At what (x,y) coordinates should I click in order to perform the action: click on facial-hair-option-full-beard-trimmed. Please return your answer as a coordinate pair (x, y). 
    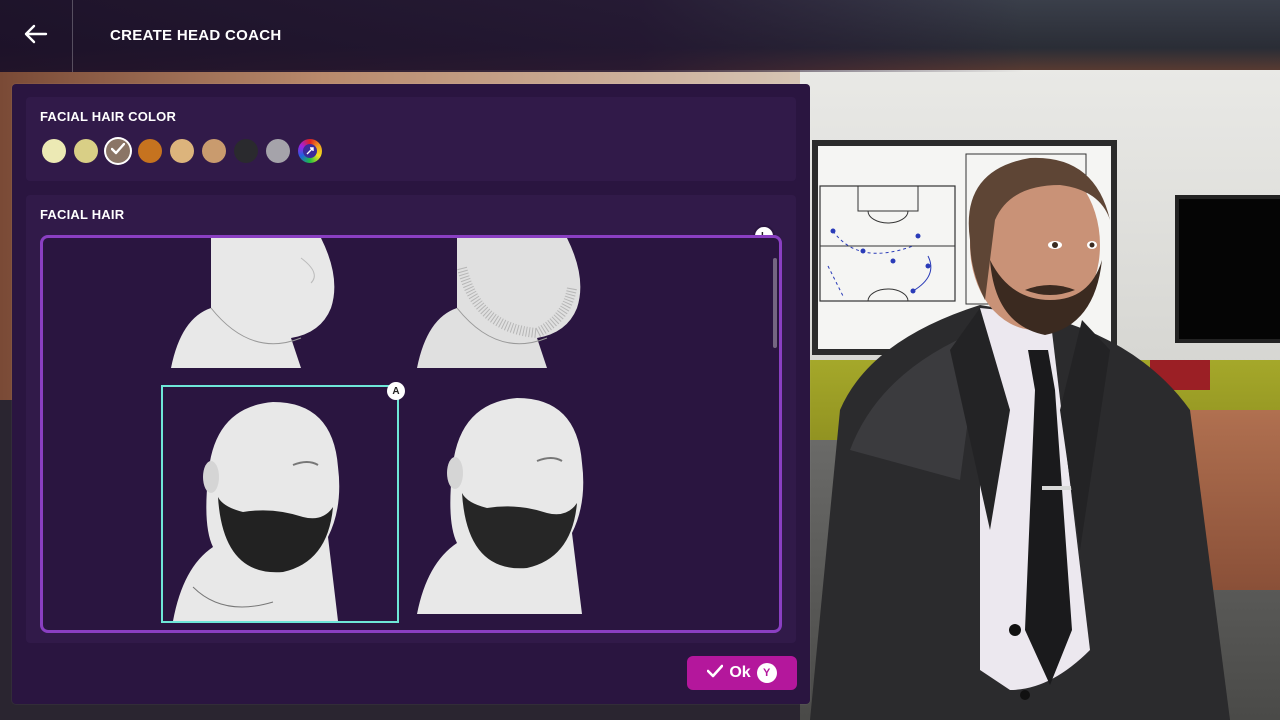
    Looking at the image, I should click on (503, 501).